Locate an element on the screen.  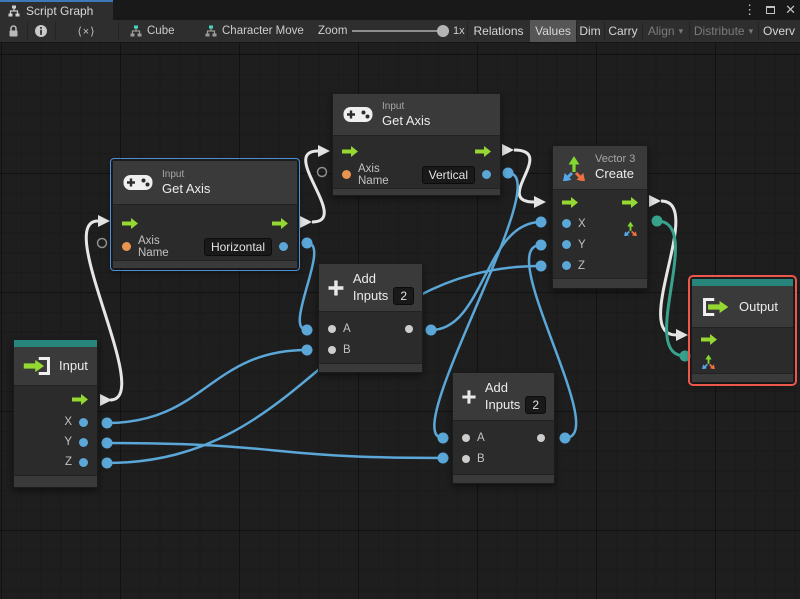
node-output-event: Output is located at coordinates (742, 330).